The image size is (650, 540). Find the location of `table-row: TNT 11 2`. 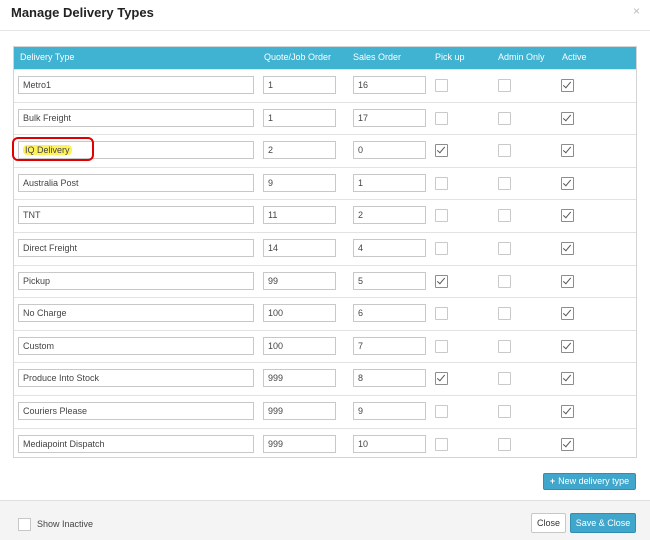

table-row: TNT 11 2 is located at coordinates (325, 215).